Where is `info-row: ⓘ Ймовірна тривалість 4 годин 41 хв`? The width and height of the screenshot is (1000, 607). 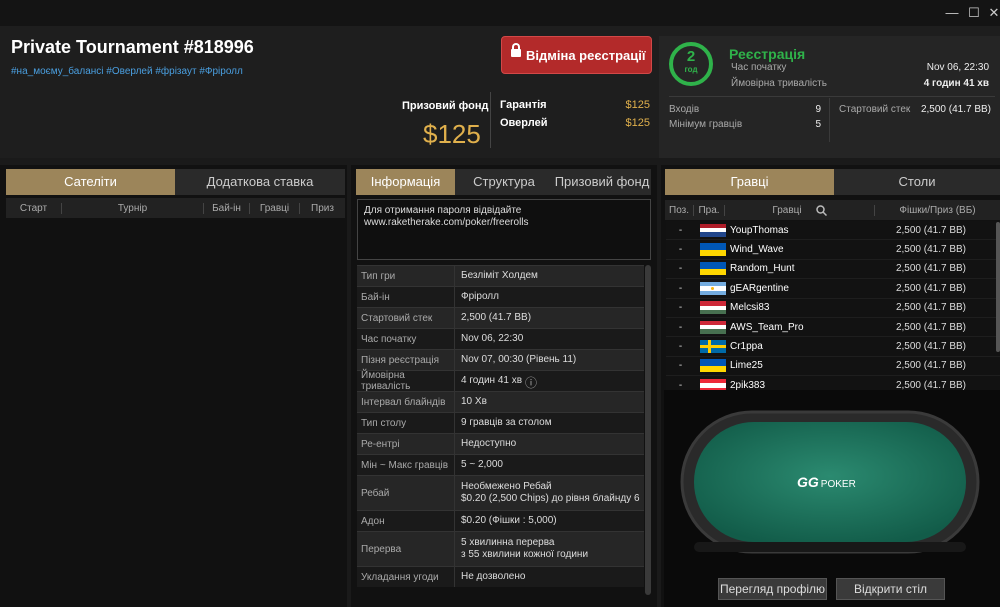
info-row: ⓘ Ймовірна тривалість 4 годин 41 хв is located at coordinates (500, 381).